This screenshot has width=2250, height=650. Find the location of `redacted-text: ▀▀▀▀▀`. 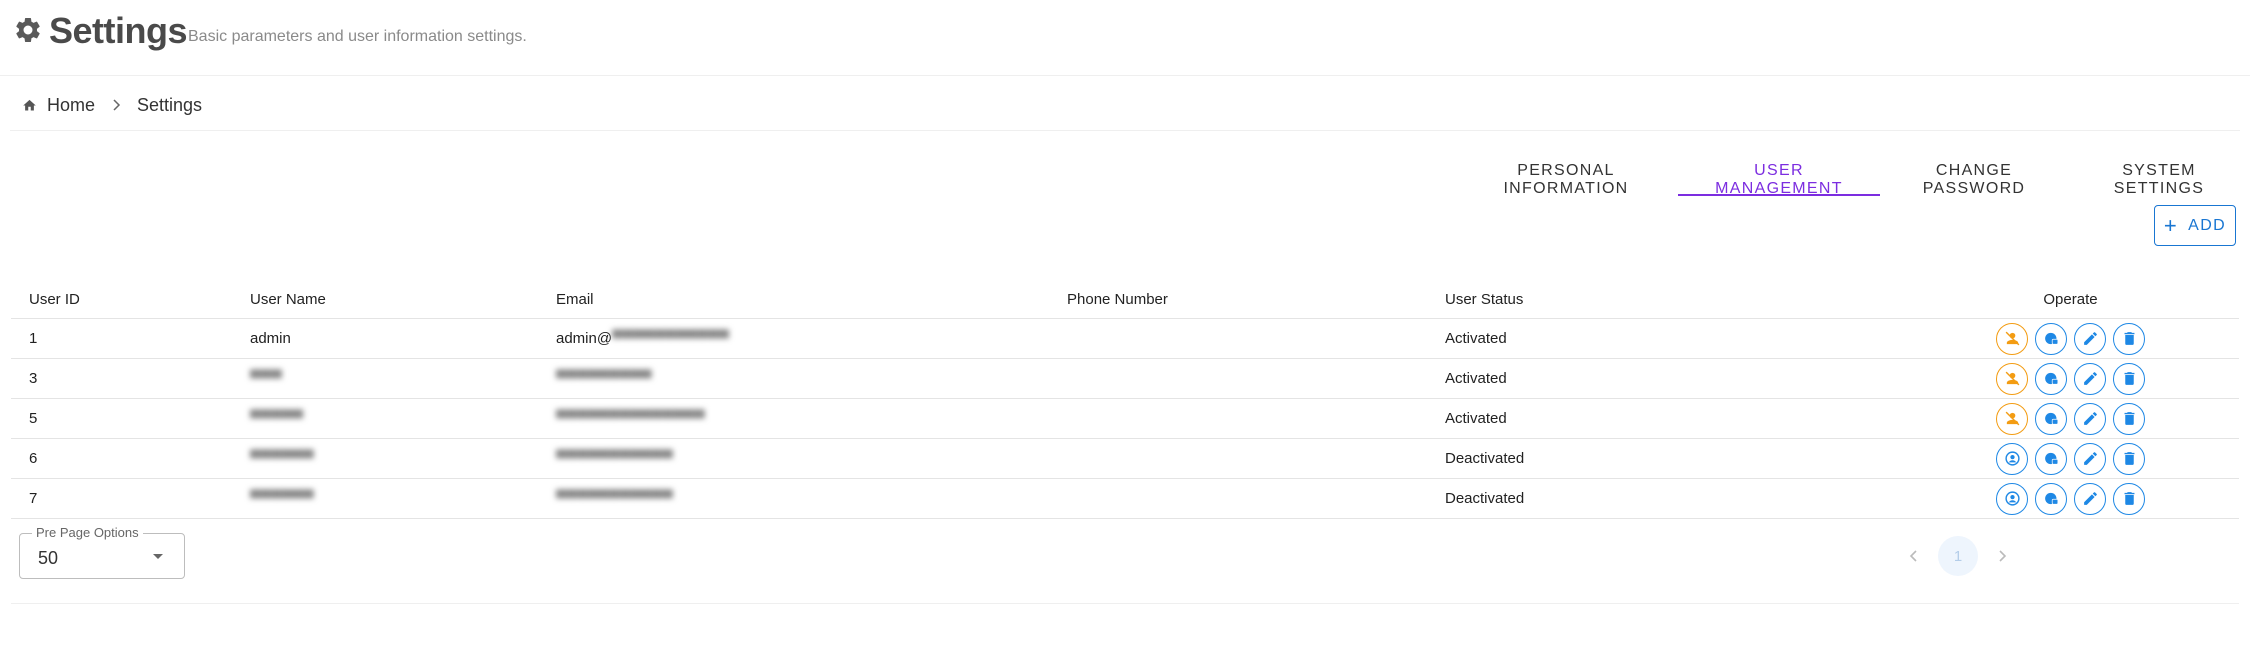

redacted-text: ▀▀▀▀▀ is located at coordinates (277, 418).